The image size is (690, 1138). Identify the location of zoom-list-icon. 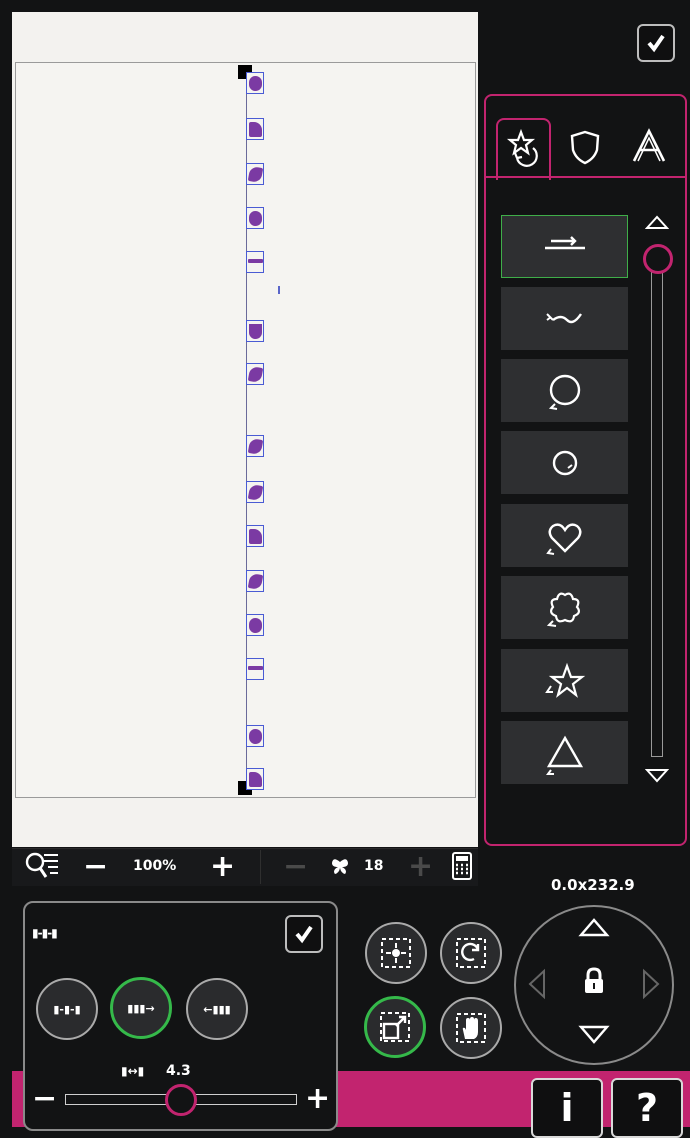
(41, 865).